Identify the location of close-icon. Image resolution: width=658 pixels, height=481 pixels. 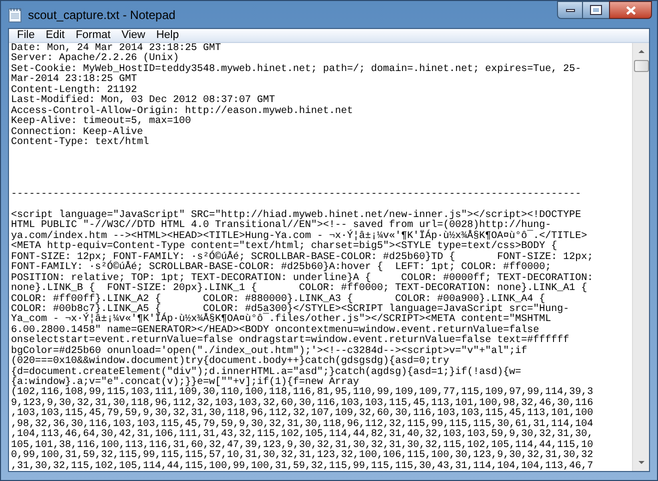
(631, 10).